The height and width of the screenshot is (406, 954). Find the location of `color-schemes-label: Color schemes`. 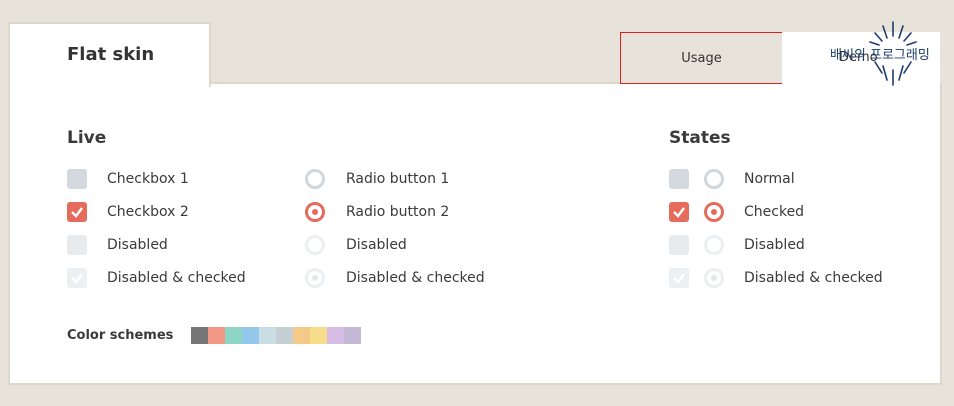

color-schemes-label: Color schemes is located at coordinates (120, 335).